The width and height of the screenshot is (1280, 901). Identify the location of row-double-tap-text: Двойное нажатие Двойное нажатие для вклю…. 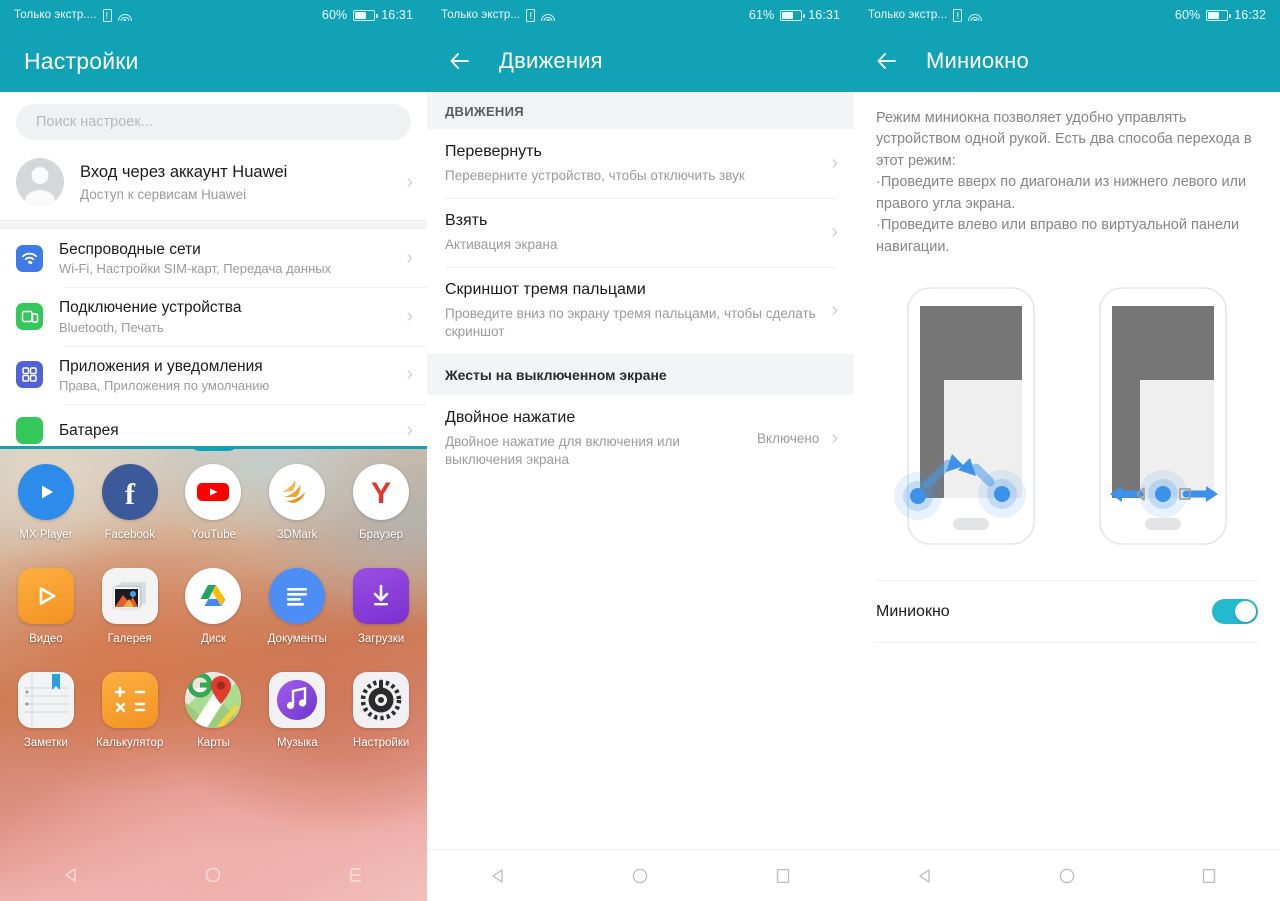
(596, 438).